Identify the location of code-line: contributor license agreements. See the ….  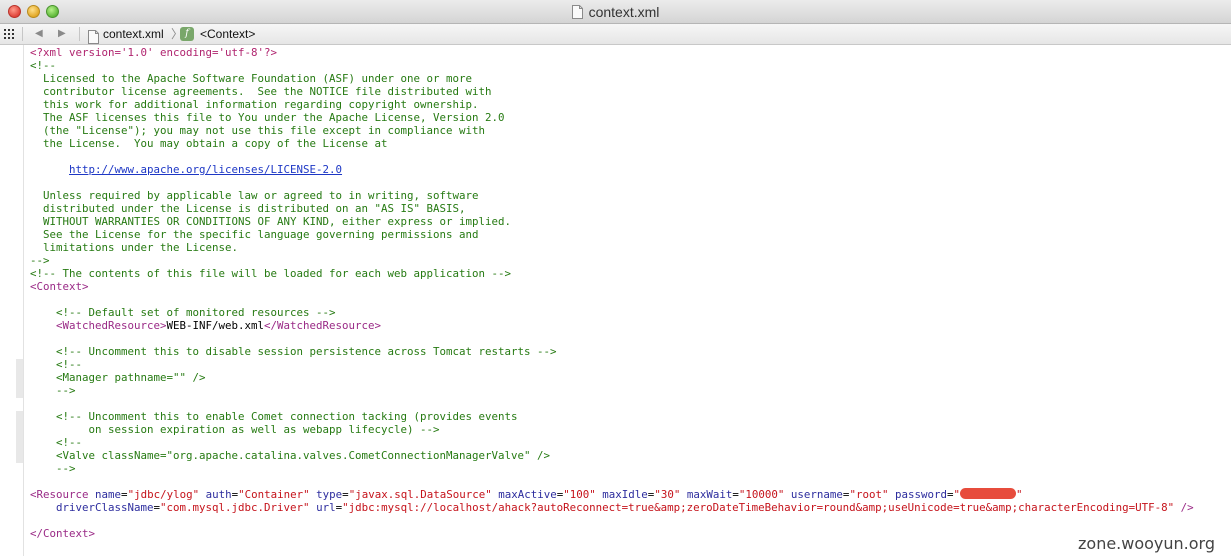
(612, 91).